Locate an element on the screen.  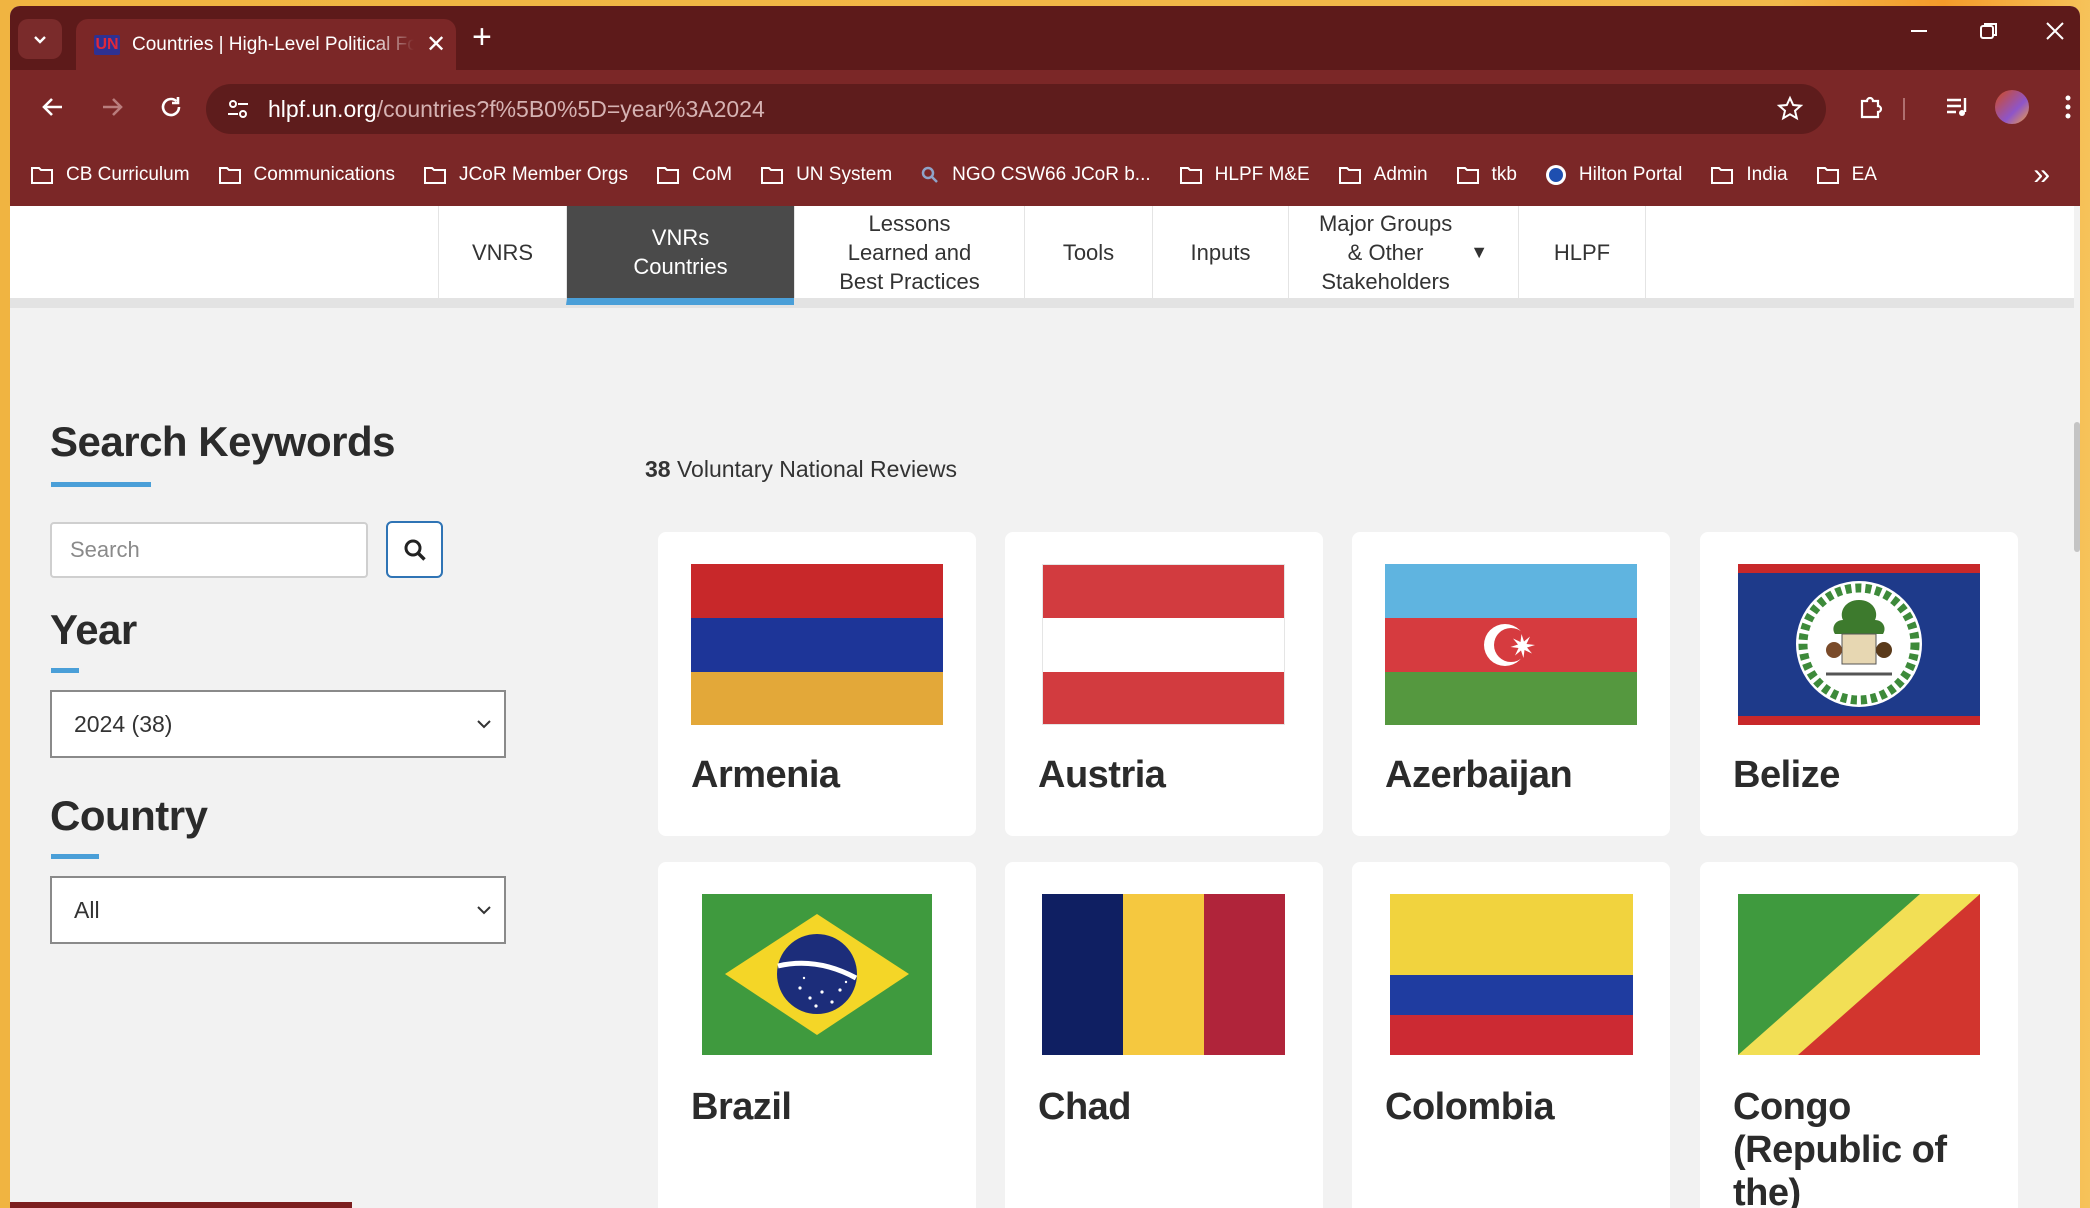
restore-icon is located at coordinates (1988, 31).